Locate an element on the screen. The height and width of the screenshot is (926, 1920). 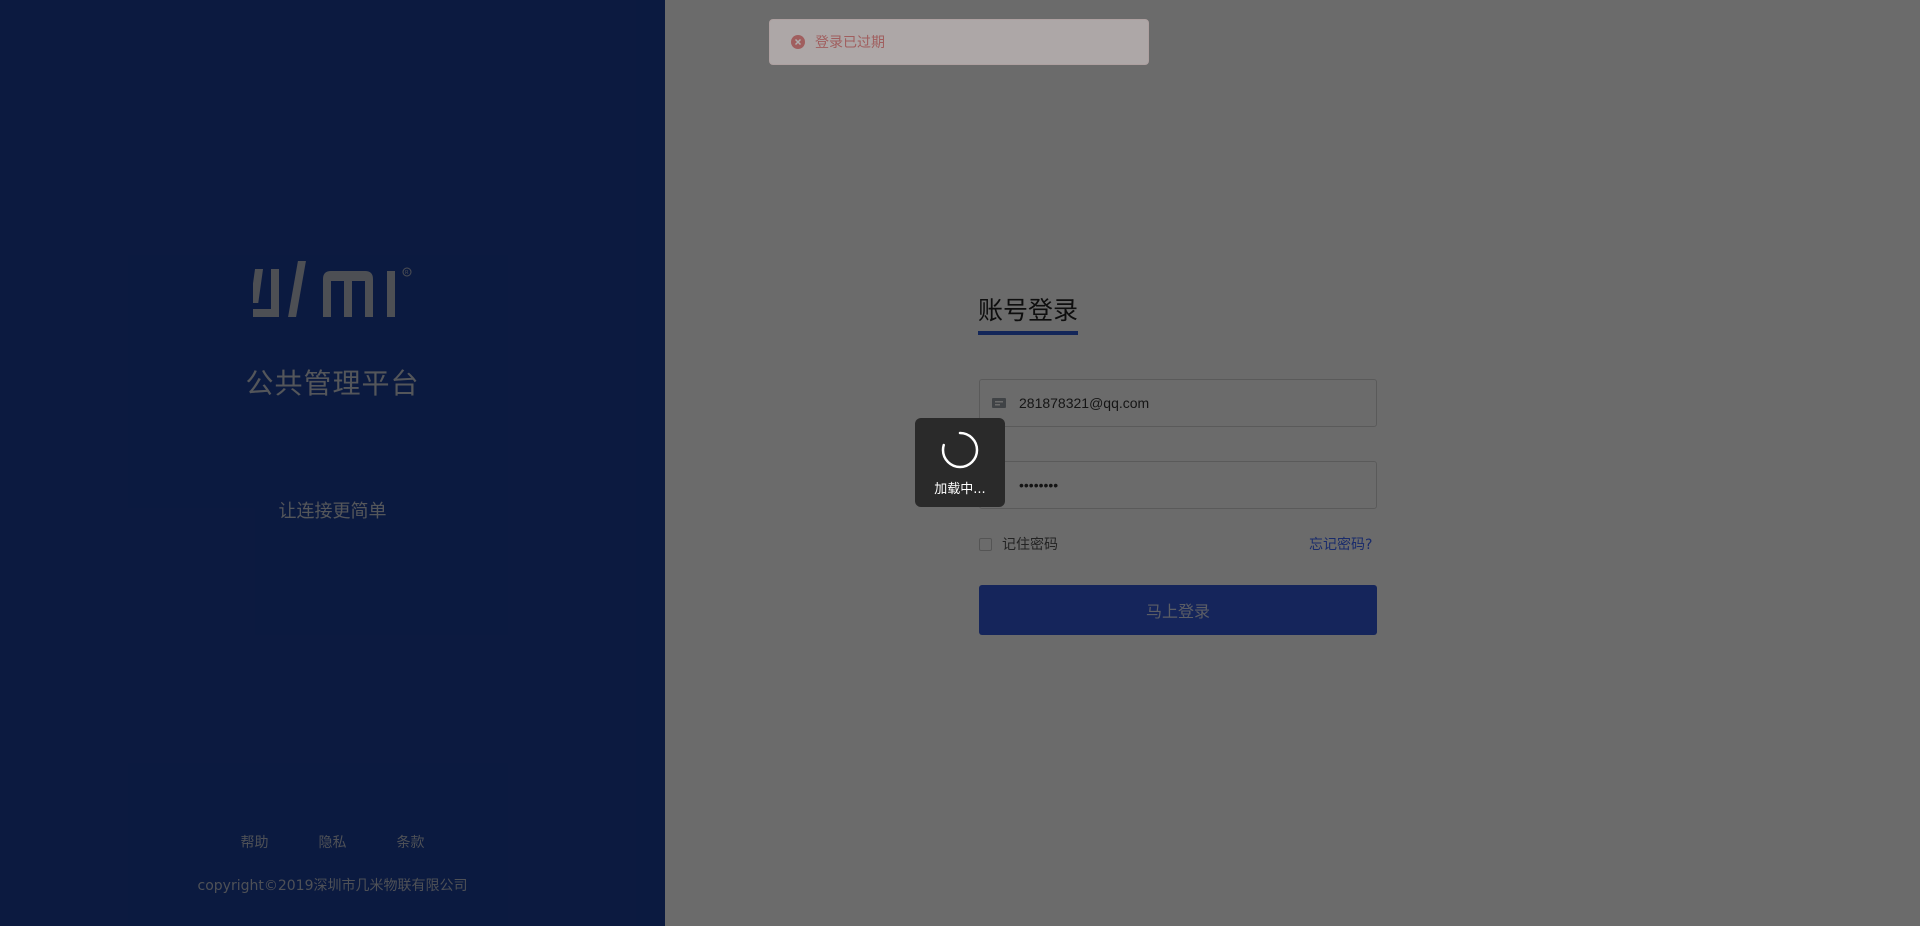
forgot-password-link: 忘记密码? is located at coordinates (1340, 544).